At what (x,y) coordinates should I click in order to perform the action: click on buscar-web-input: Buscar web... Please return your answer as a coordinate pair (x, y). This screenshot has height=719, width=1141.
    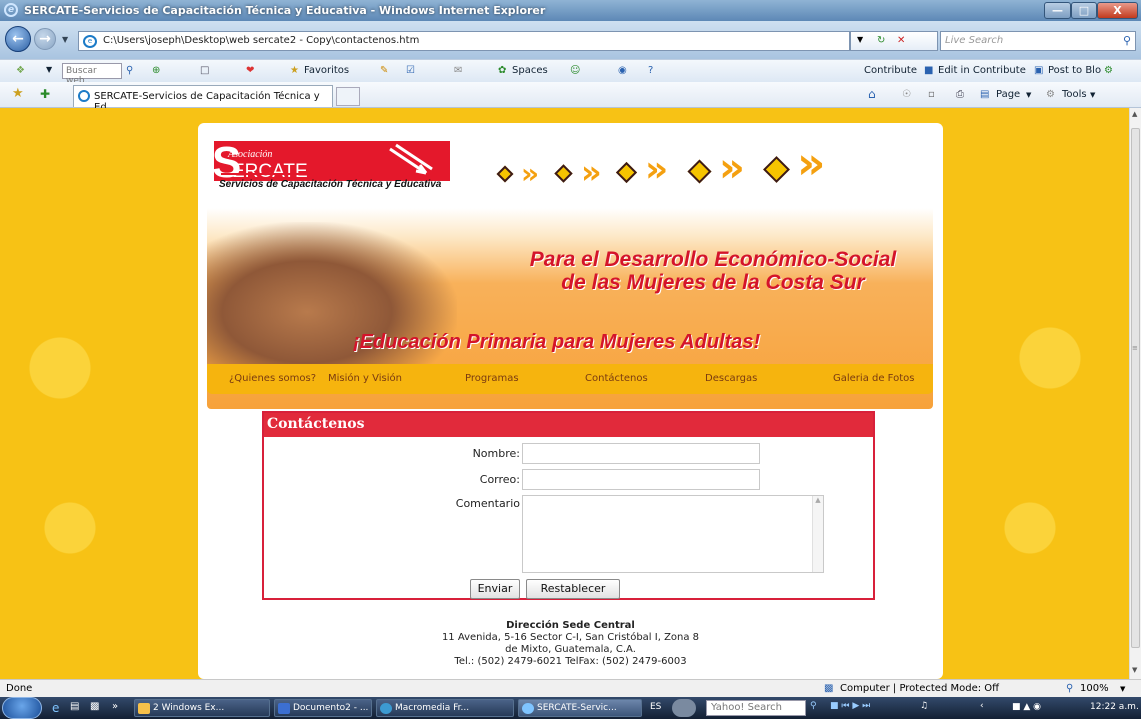
    Looking at the image, I should click on (92, 74).